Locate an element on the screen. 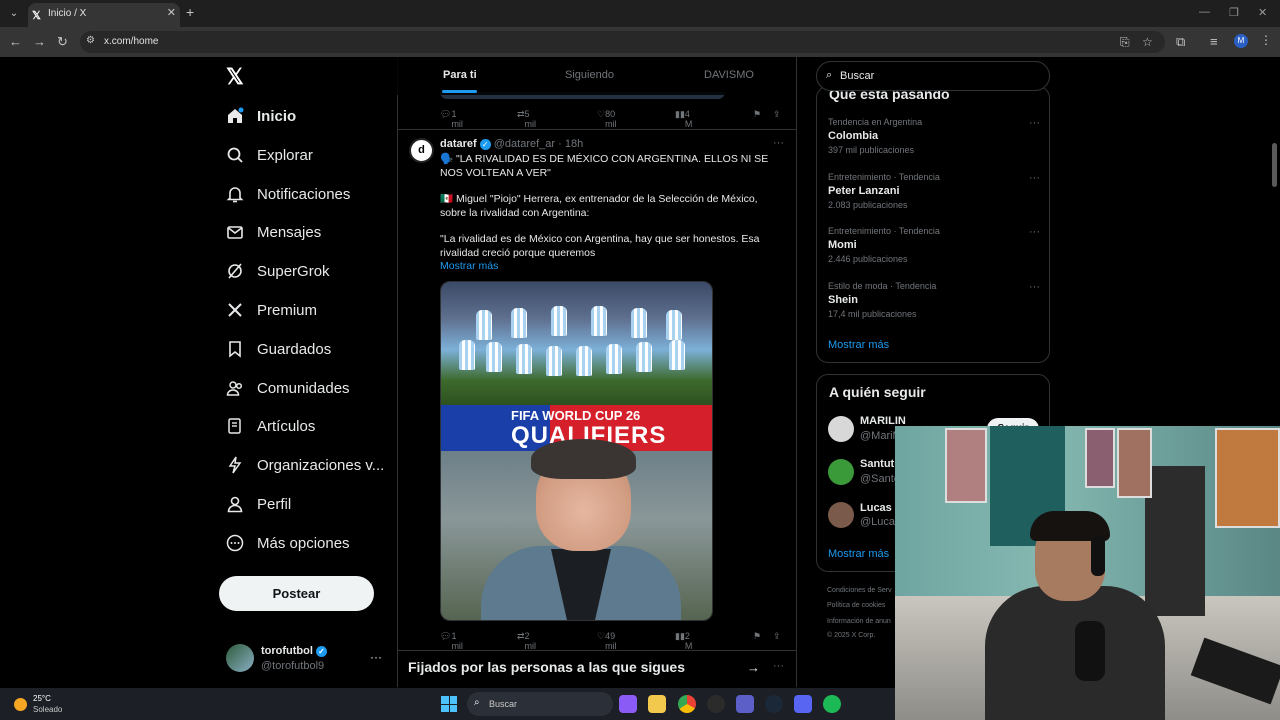 This screenshot has width=1280, height=720. nav-label: SuperGrok is located at coordinates (293, 271).